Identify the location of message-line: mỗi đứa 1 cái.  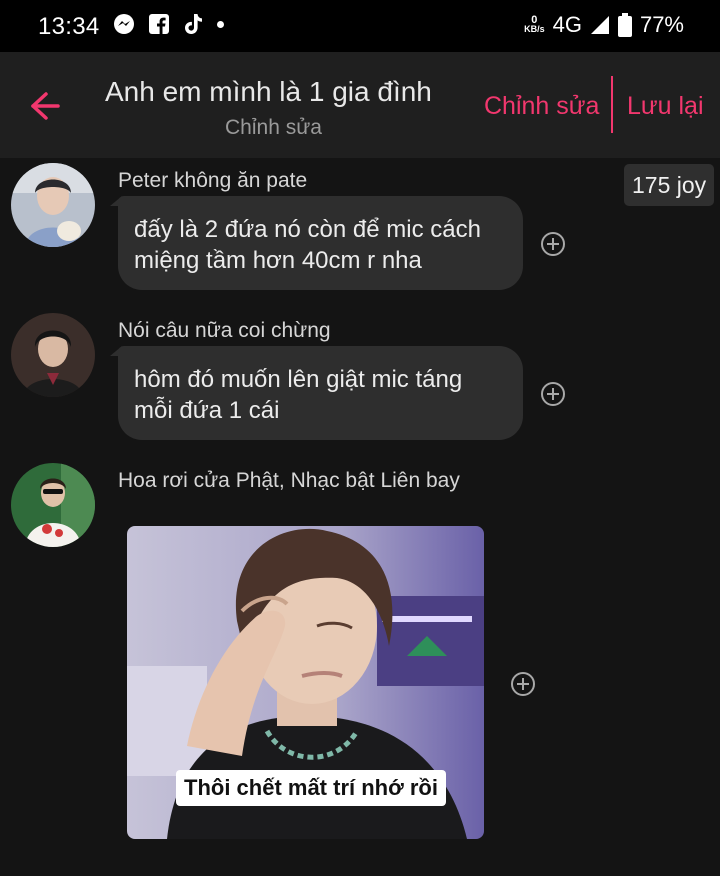
(207, 410).